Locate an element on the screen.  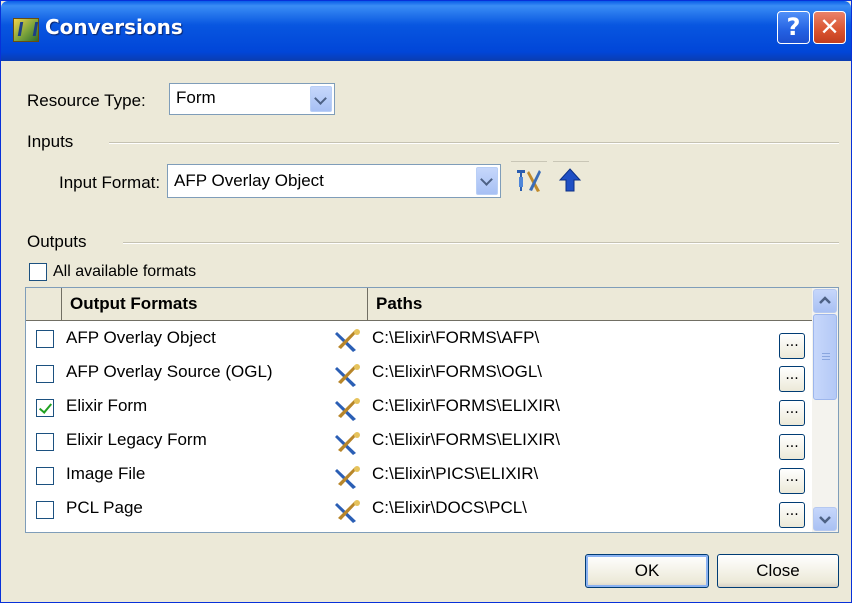
close-button: Close is located at coordinates (778, 571).